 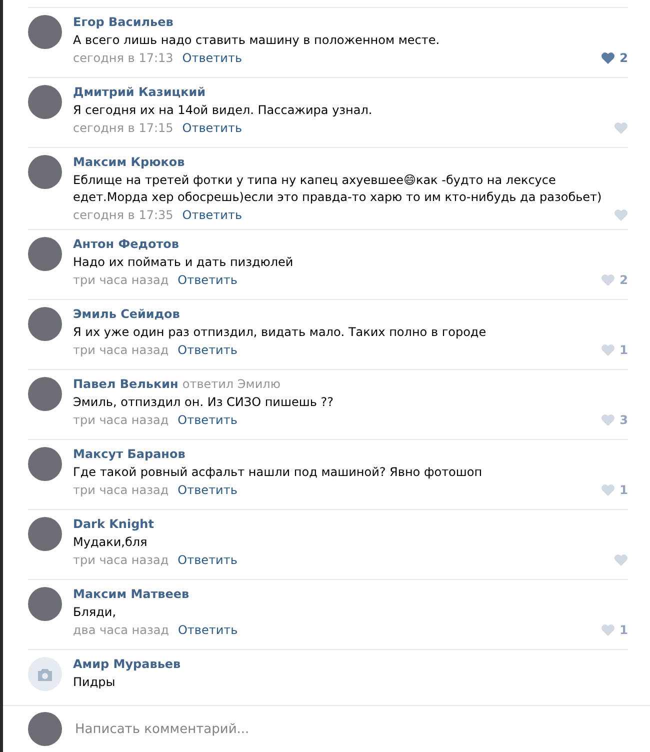 I want to click on like-button: 2, so click(x=614, y=58).